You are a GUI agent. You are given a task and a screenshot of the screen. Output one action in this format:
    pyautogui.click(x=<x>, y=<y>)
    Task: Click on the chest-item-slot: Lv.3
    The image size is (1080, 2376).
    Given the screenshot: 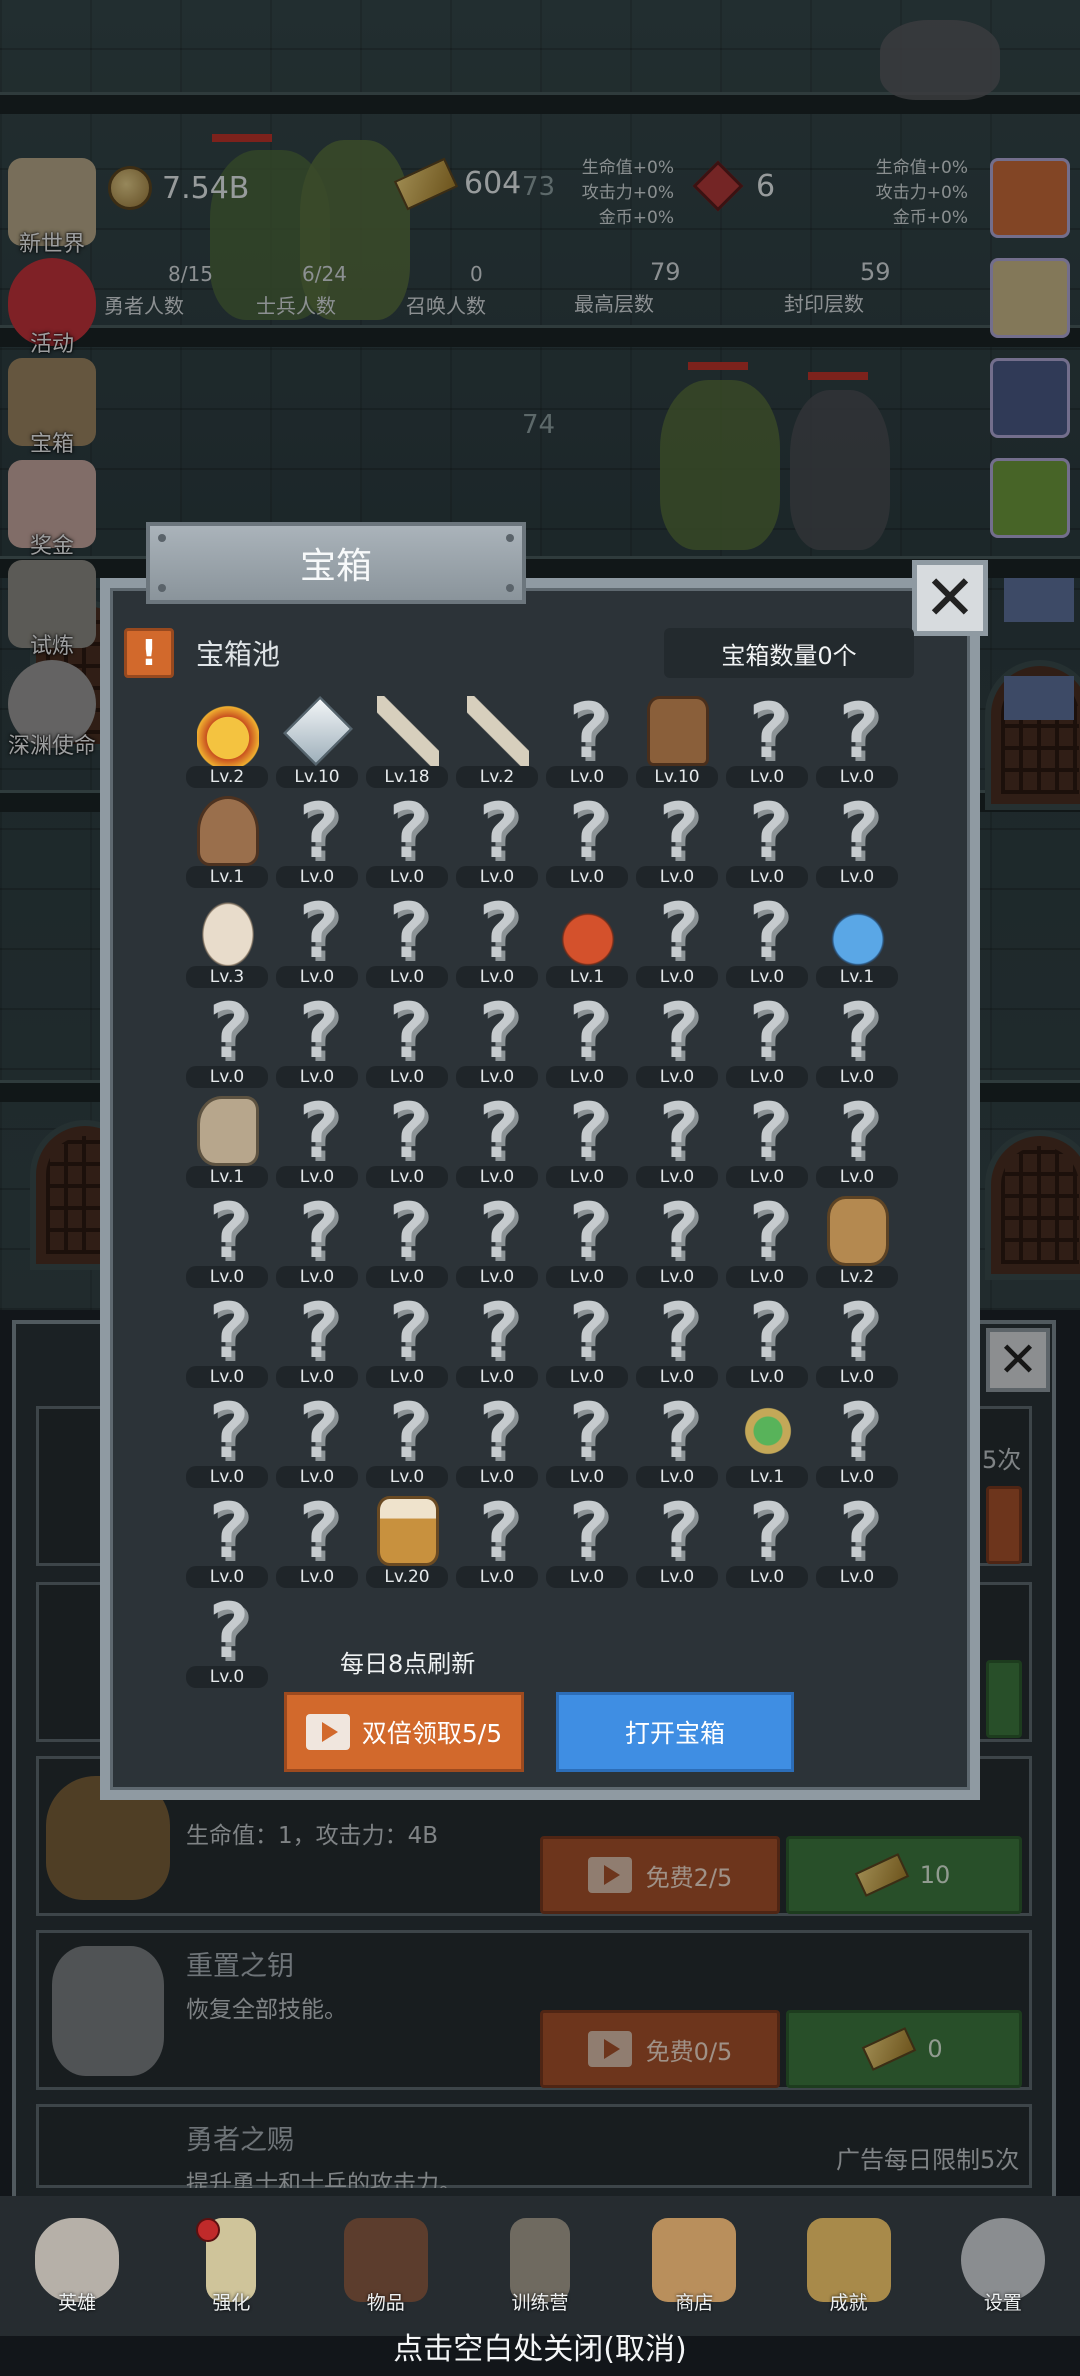 What is the action you would take?
    pyautogui.click(x=227, y=940)
    